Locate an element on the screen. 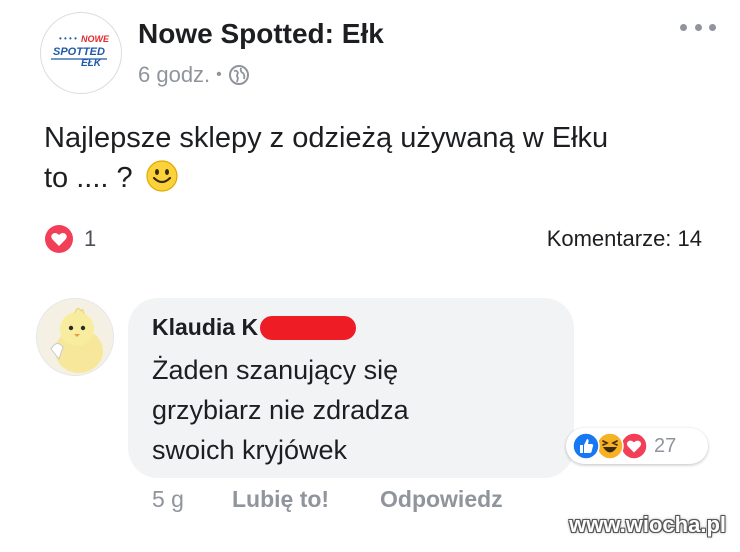 This screenshot has width=740, height=552. page-name: Nowe Spotted: Ełk is located at coordinates (261, 34).